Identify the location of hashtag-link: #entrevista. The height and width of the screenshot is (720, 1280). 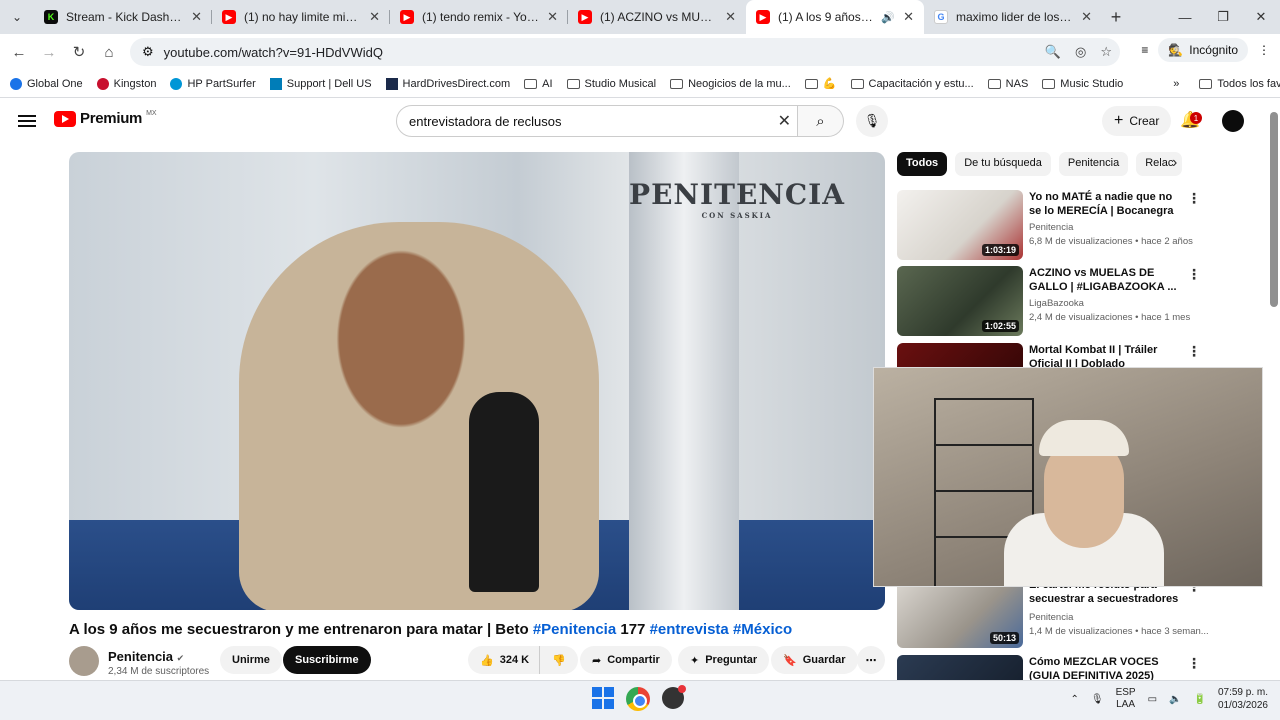
(689, 629).